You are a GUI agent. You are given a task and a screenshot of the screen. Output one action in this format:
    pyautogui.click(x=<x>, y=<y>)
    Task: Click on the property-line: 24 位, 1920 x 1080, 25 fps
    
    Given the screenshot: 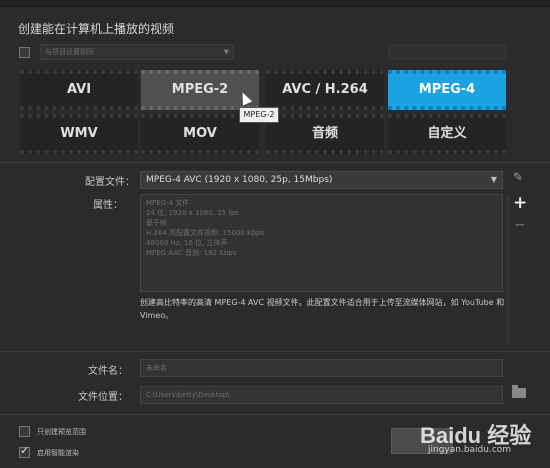 What is the action you would take?
    pyautogui.click(x=192, y=213)
    